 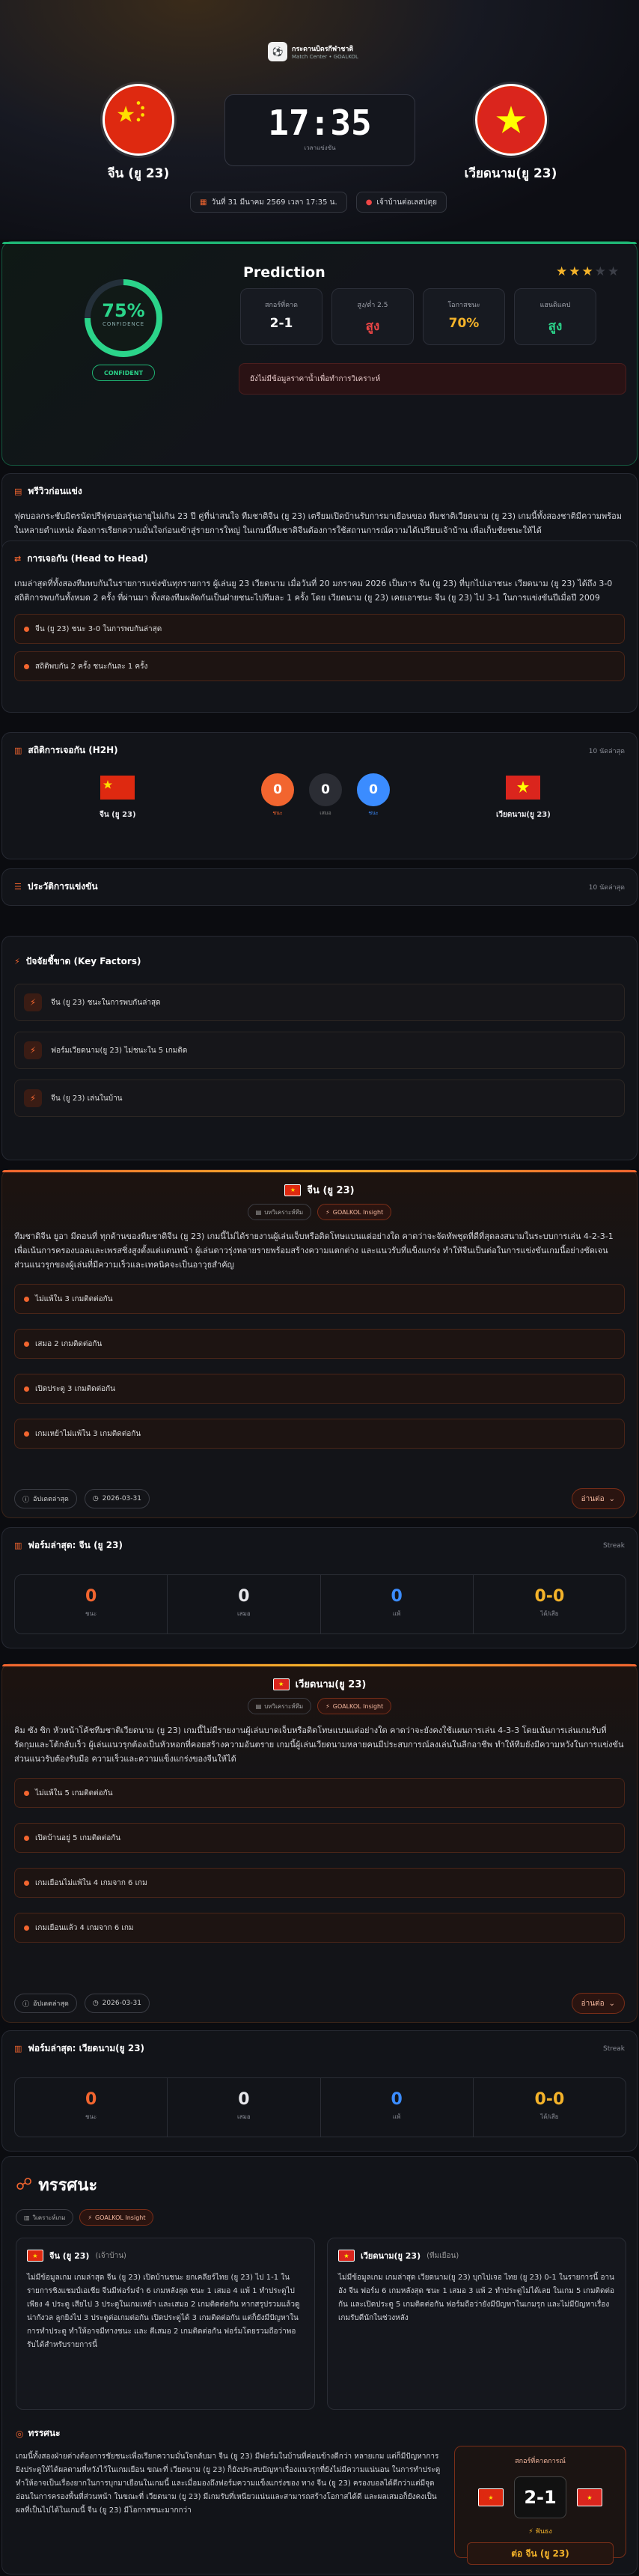 What do you see at coordinates (121, 2003) in the screenshot?
I see `updated-date: 2026-03-31` at bounding box center [121, 2003].